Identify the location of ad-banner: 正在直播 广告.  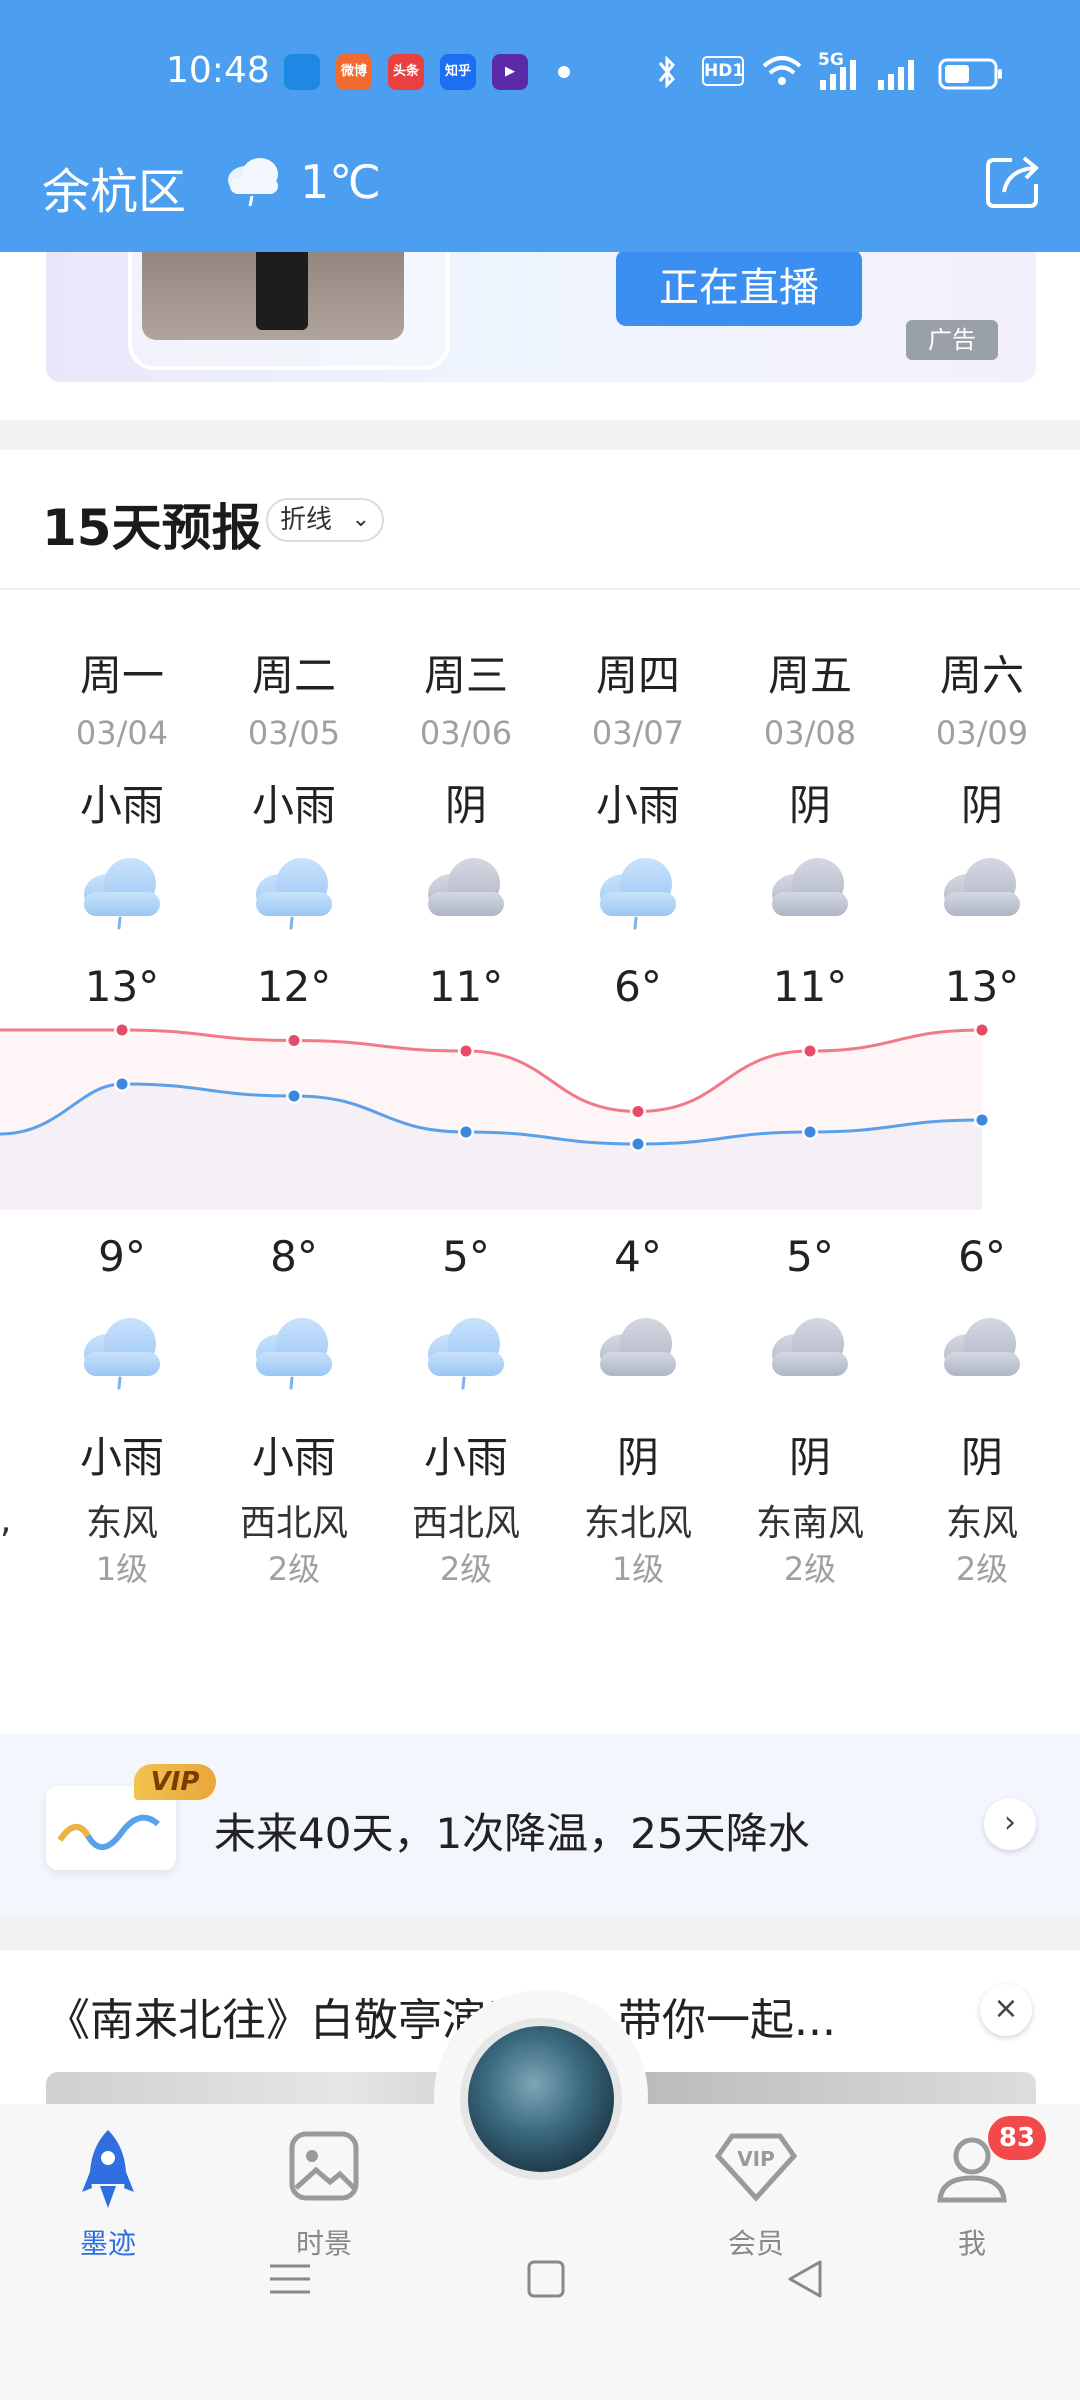
(541, 306).